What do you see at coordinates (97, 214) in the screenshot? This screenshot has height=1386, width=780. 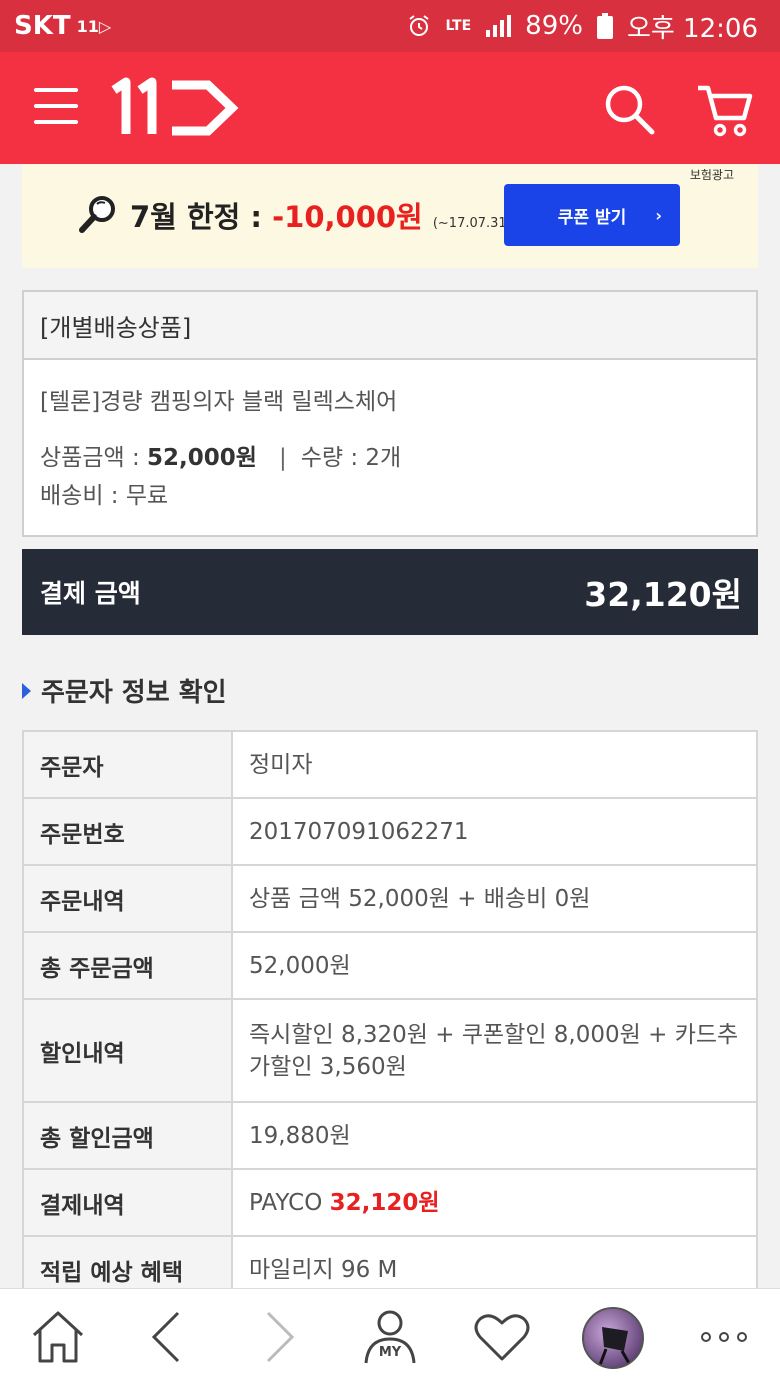 I see `magnifier-icon` at bounding box center [97, 214].